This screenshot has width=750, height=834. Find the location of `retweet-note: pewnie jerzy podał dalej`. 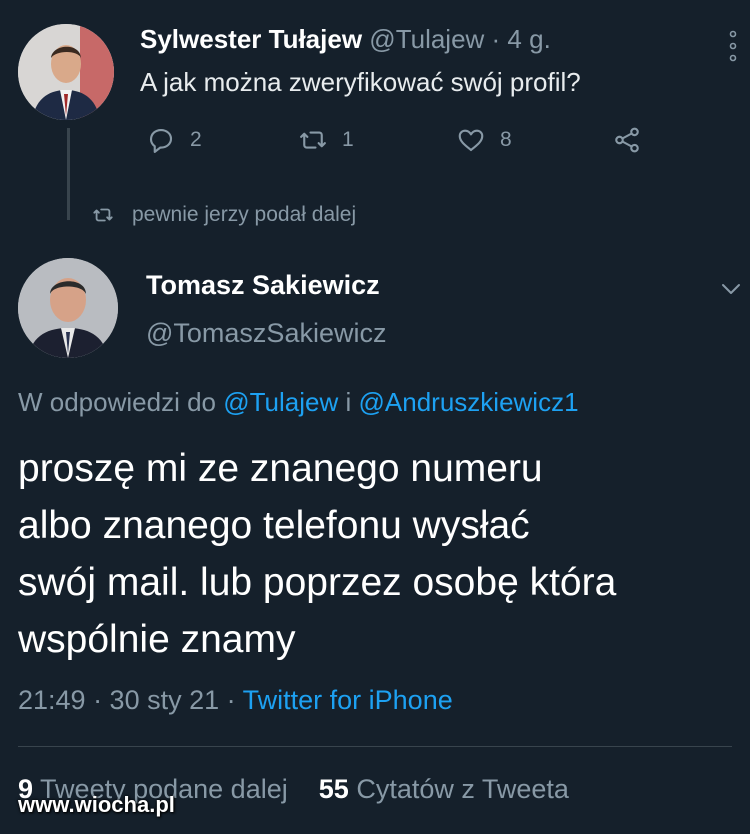

retweet-note: pewnie jerzy podał dalej is located at coordinates (244, 214).